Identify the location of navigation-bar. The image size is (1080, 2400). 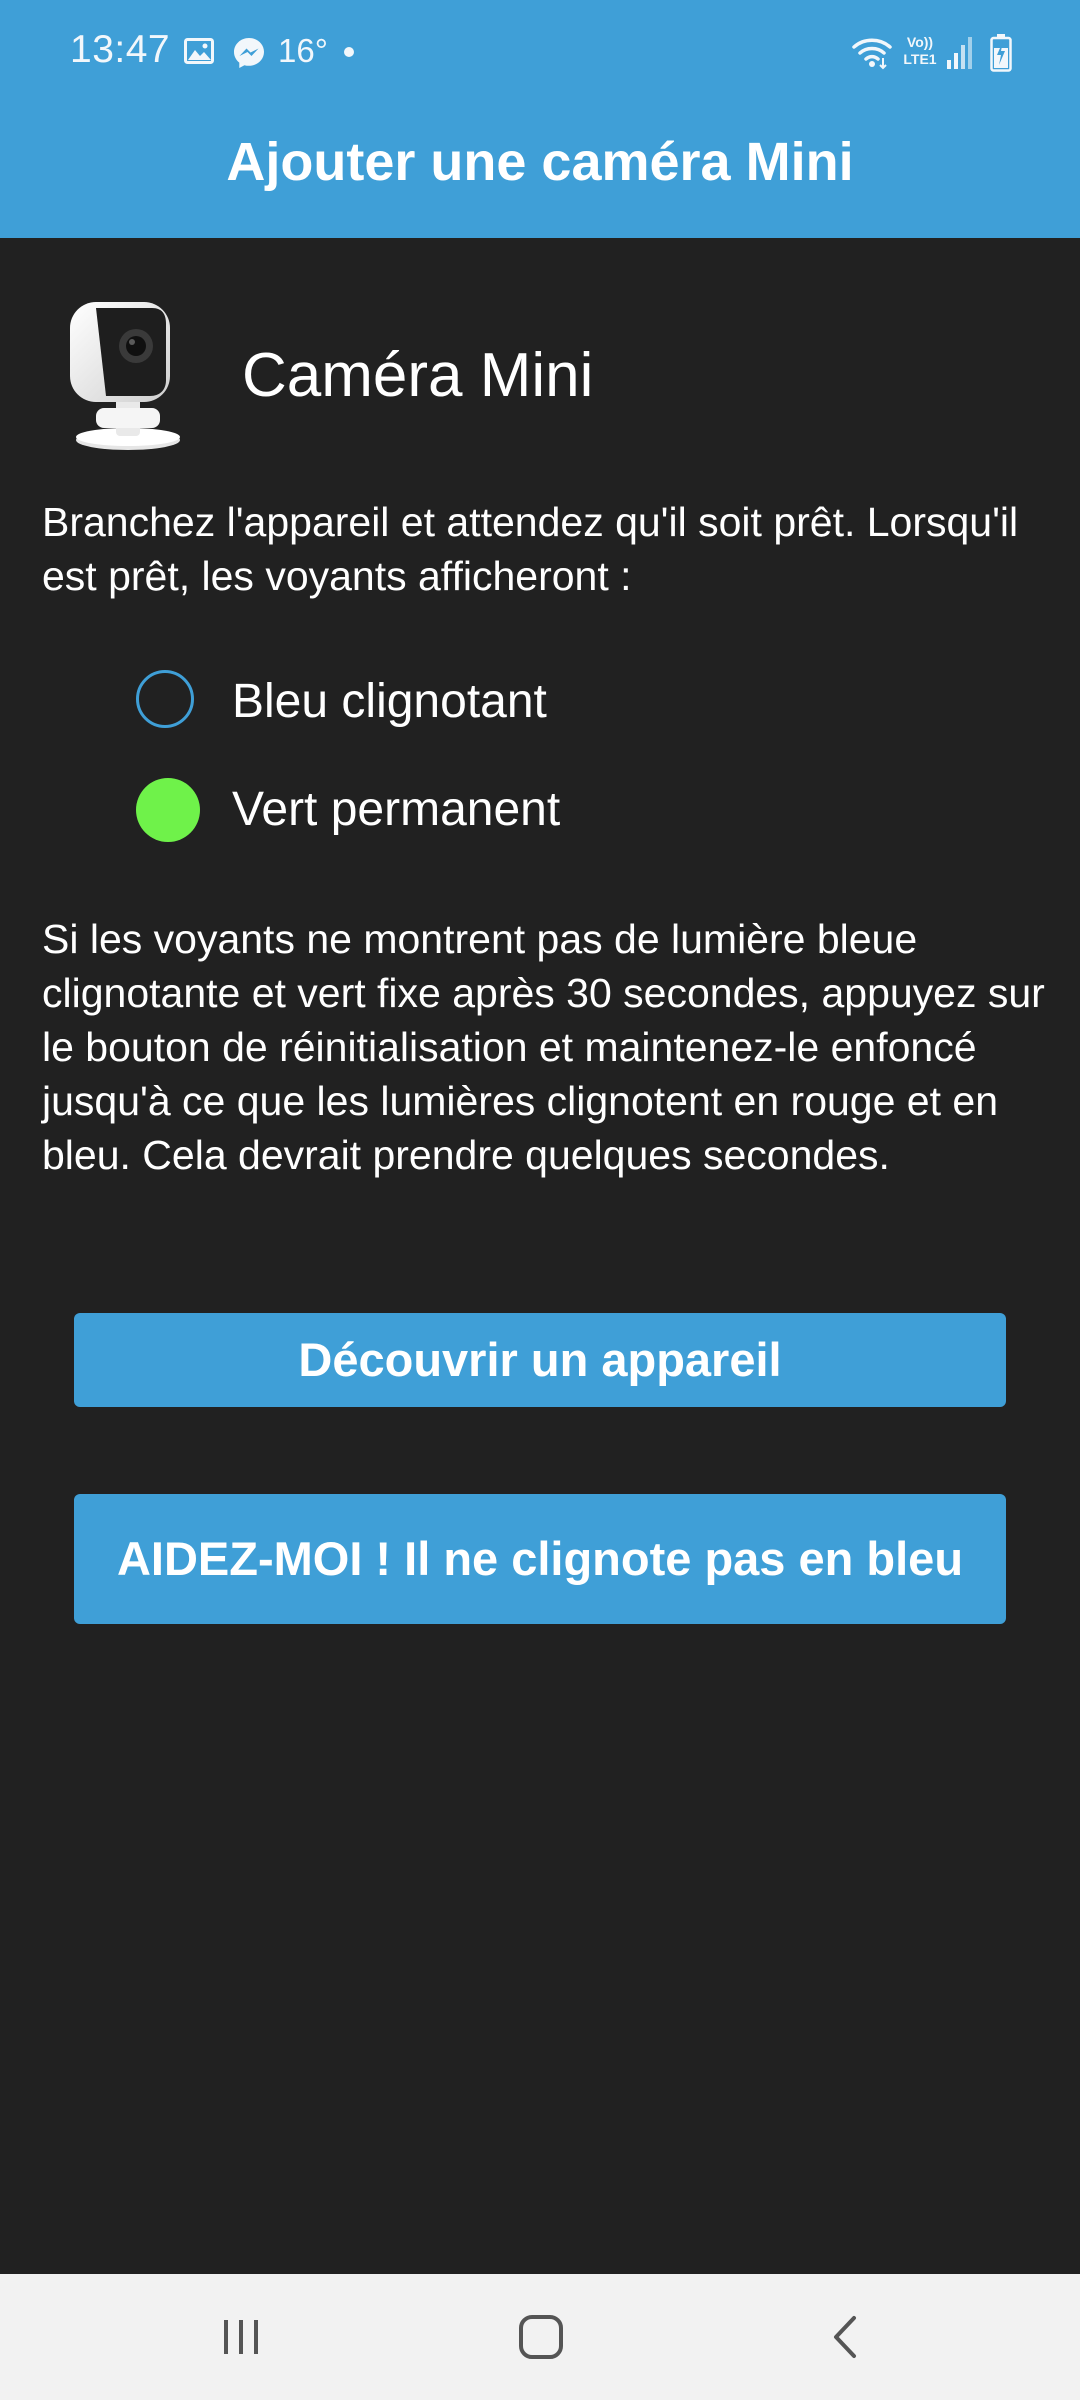
(540, 2337).